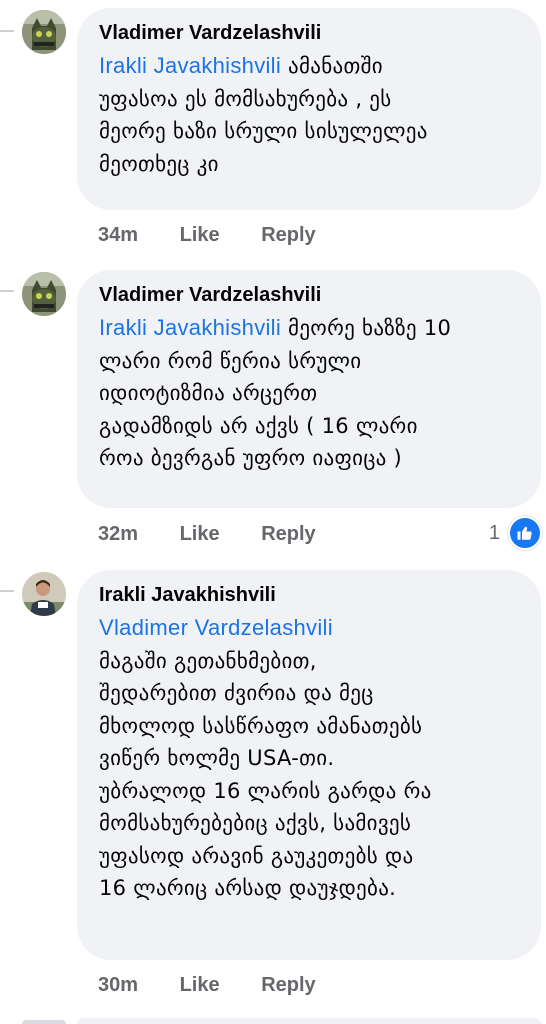 The width and height of the screenshot is (546, 1024). Describe the element at coordinates (251, 458) in the screenshot. I see `comment-line: როა ბევრგან უფრო იაფიცა )` at that location.